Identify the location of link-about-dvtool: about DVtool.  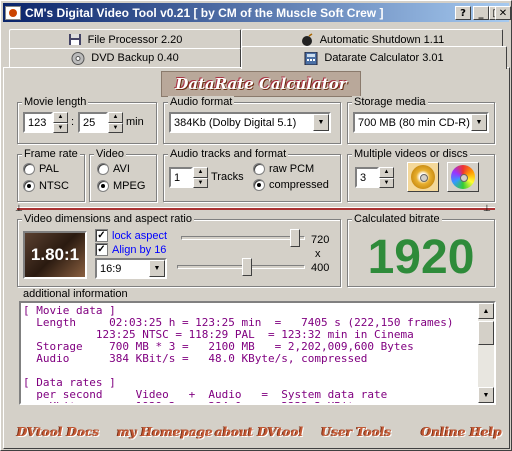
(259, 432).